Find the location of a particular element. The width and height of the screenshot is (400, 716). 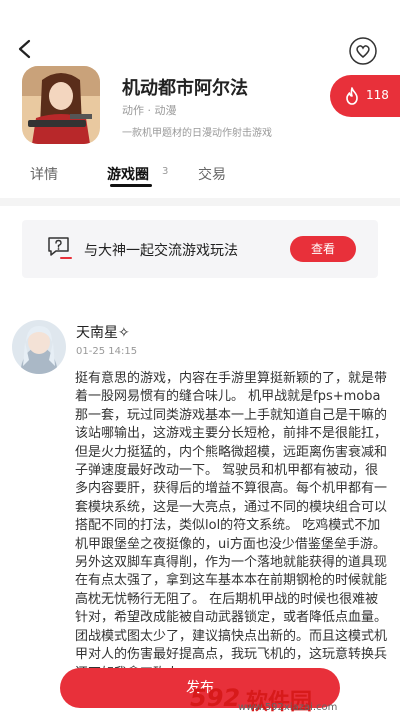

game-title: 机动都市阿尔法 is located at coordinates (185, 88).